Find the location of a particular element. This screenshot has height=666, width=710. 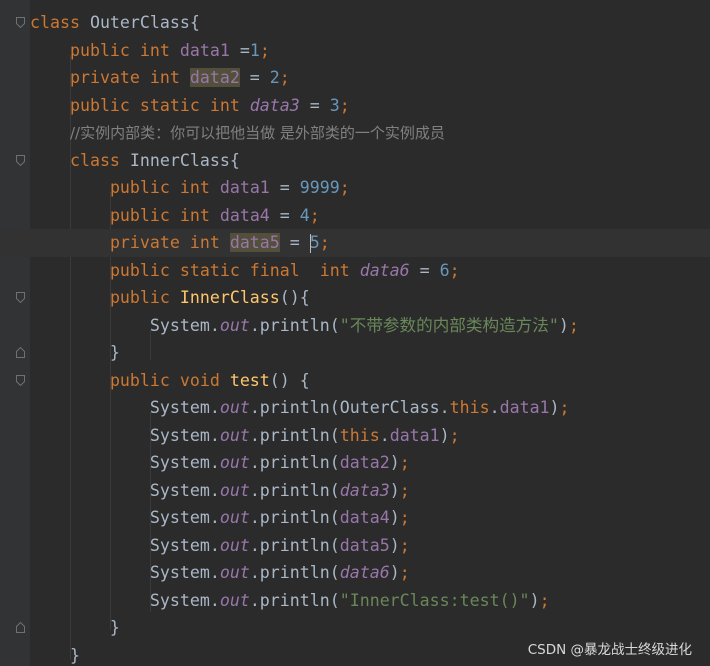

code-line: public int data1 = 9999; is located at coordinates (355, 188).